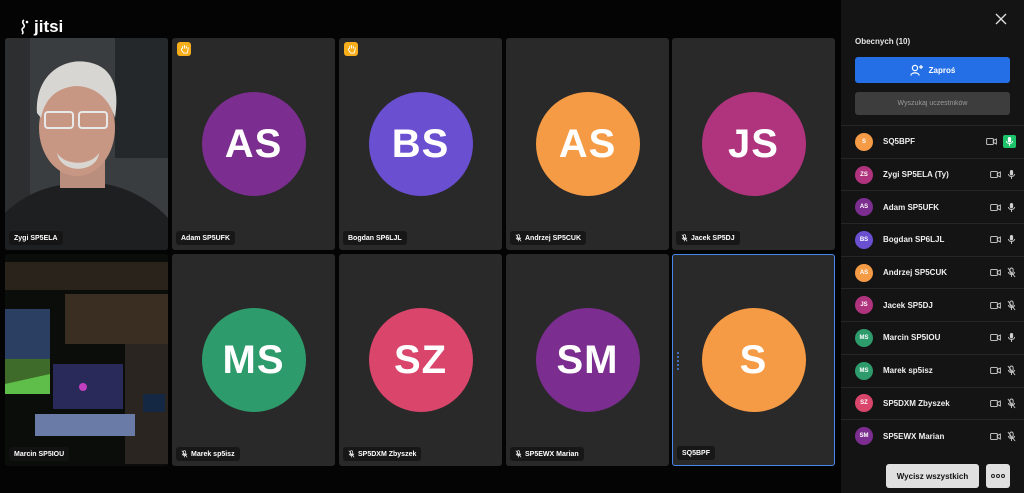  I want to click on participant-list-item: SZ SP5DXM Zbyszek, so click(932, 403).